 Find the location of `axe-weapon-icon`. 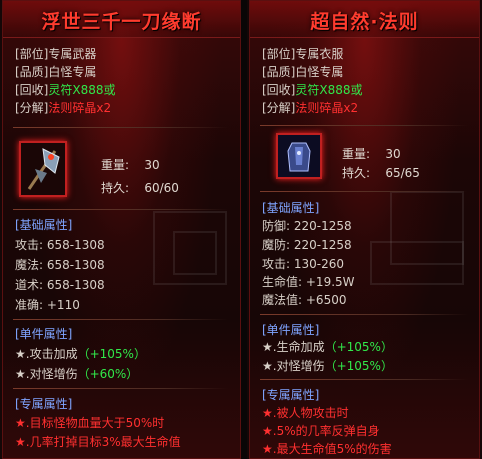

axe-weapon-icon is located at coordinates (43, 169).